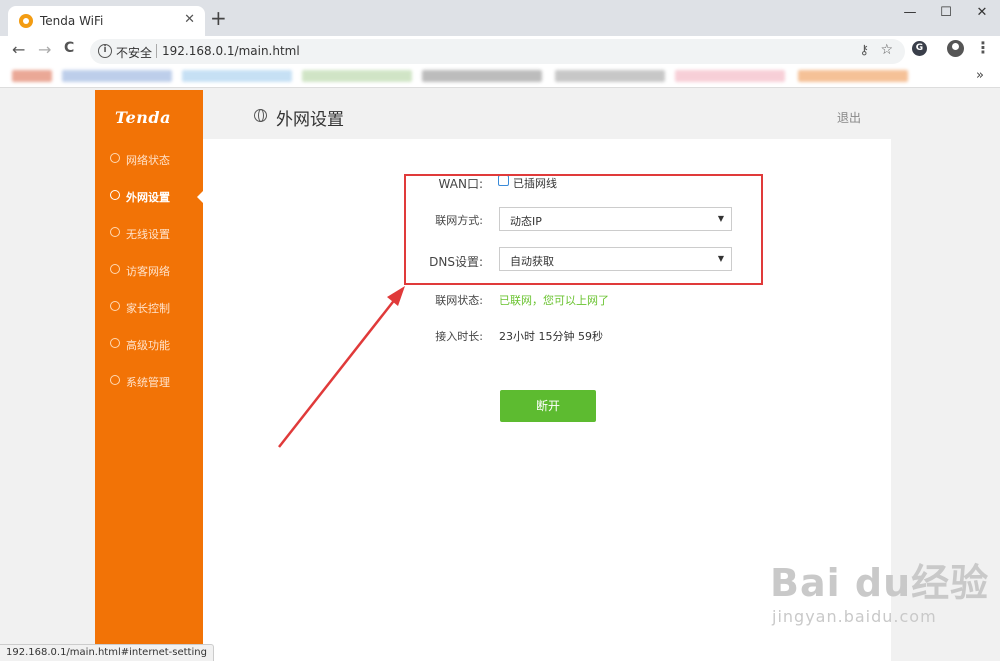 This screenshot has height=661, width=1000. I want to click on bookmarks-bar: », so click(500, 77).